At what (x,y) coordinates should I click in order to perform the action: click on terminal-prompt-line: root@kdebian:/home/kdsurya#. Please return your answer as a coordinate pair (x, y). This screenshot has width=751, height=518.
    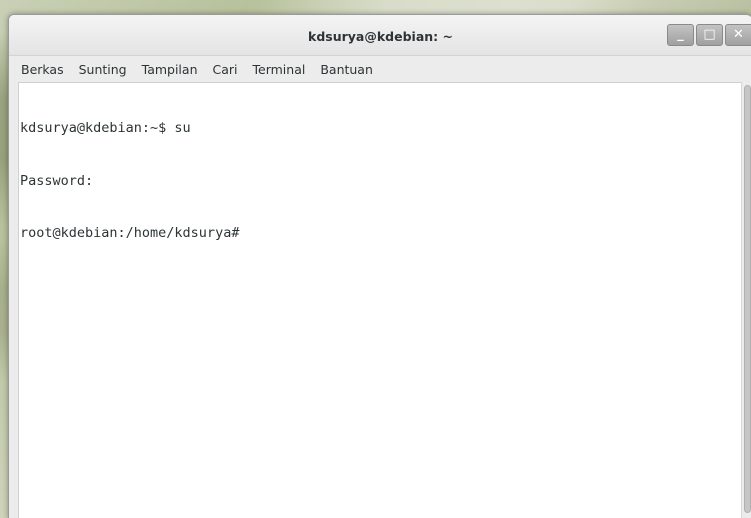
    Looking at the image, I should click on (130, 233).